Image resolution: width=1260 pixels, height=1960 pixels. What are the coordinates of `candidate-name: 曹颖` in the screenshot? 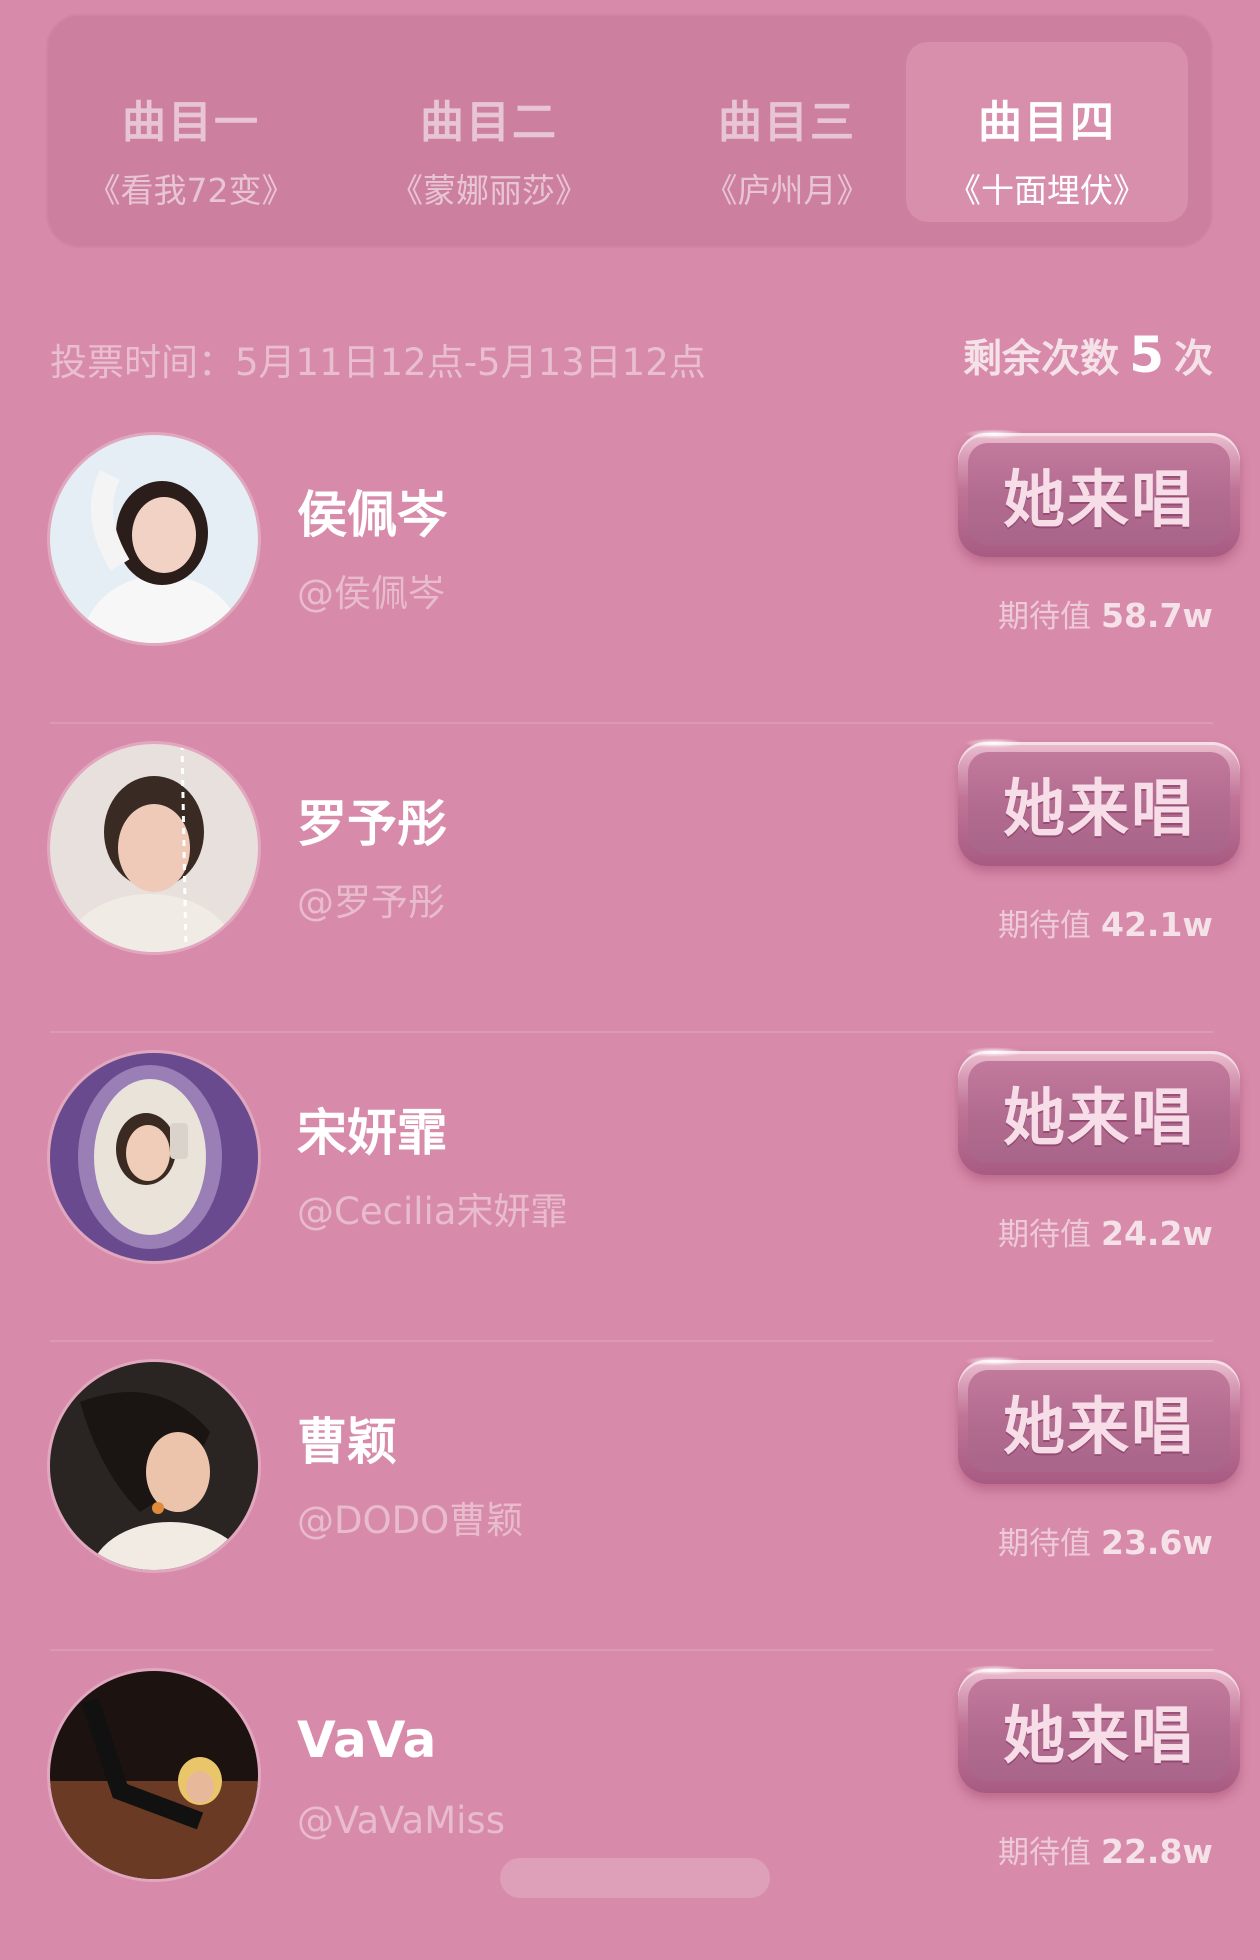 It's located at (347, 1442).